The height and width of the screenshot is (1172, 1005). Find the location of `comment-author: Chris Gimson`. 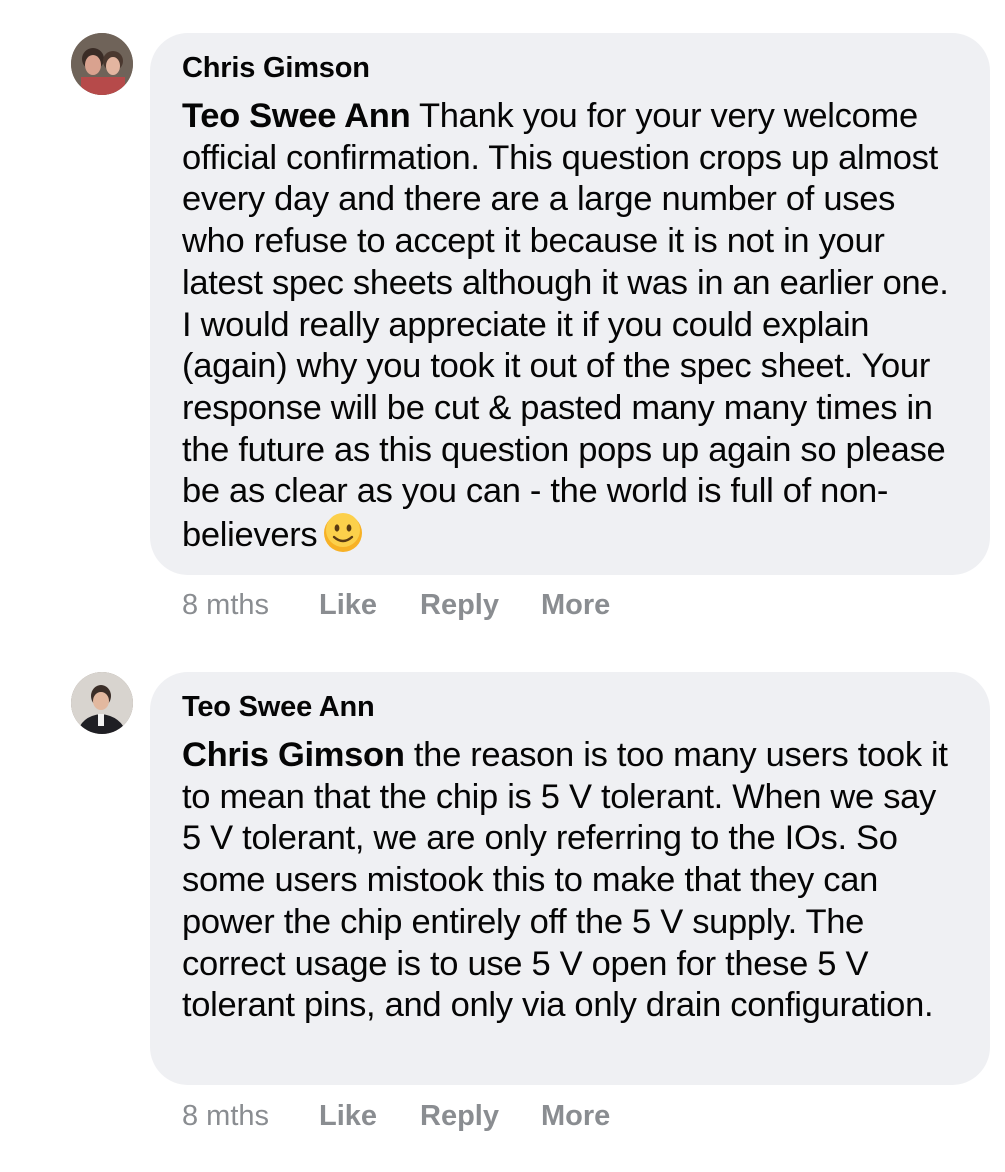

comment-author: Chris Gimson is located at coordinates (571, 68).